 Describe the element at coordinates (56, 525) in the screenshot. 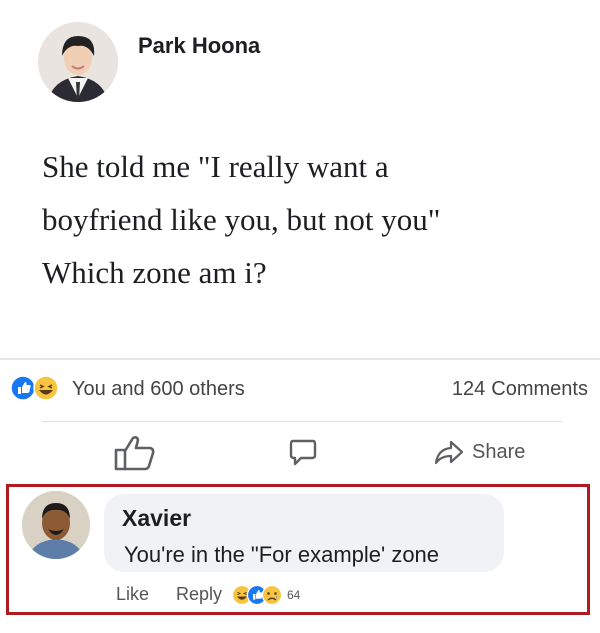

I see `commenter-avatar` at that location.